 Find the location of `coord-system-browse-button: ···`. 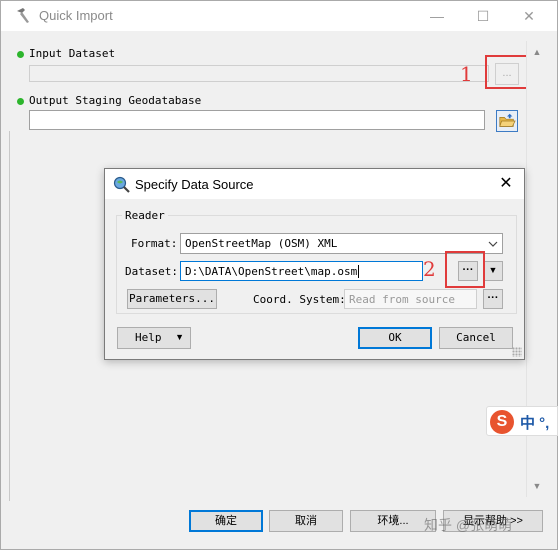

coord-system-browse-button: ··· is located at coordinates (493, 299).